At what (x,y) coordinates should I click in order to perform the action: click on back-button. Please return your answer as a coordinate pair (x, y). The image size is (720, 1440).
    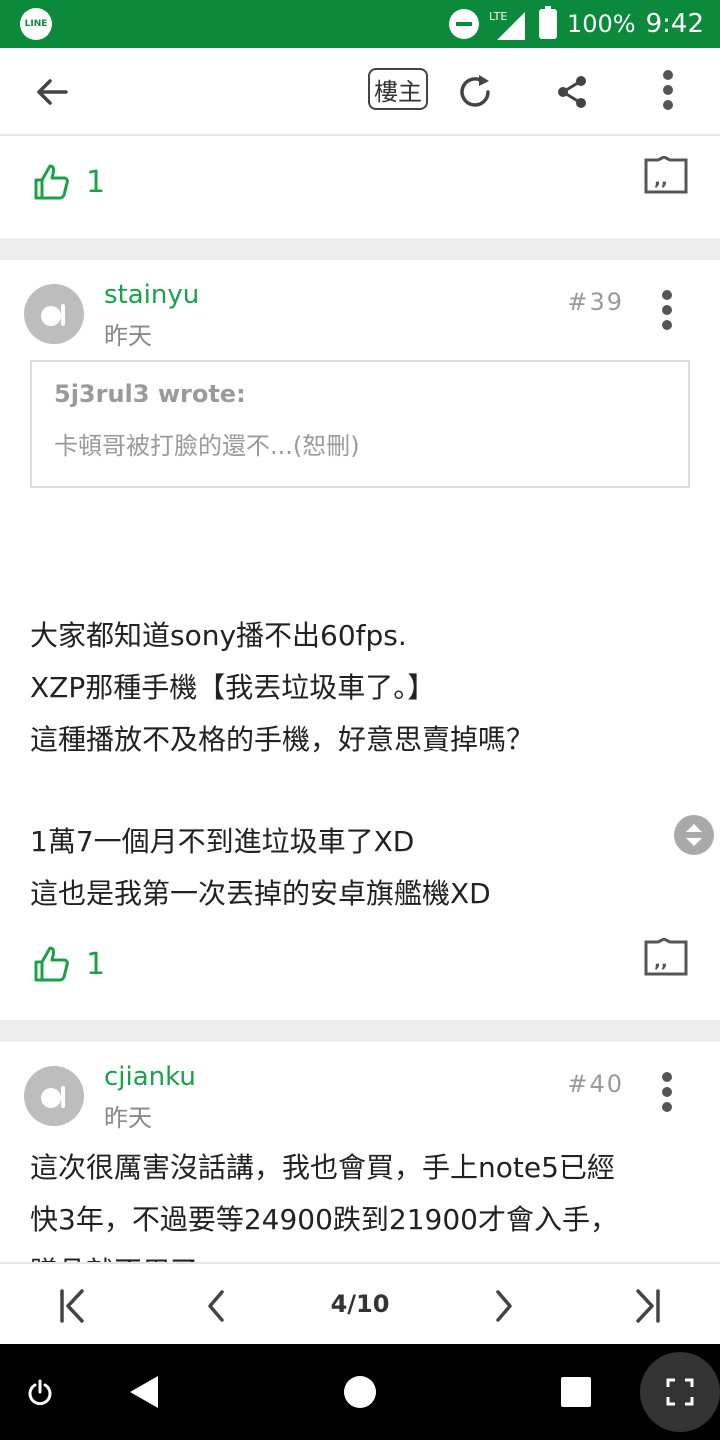
    Looking at the image, I should click on (52, 92).